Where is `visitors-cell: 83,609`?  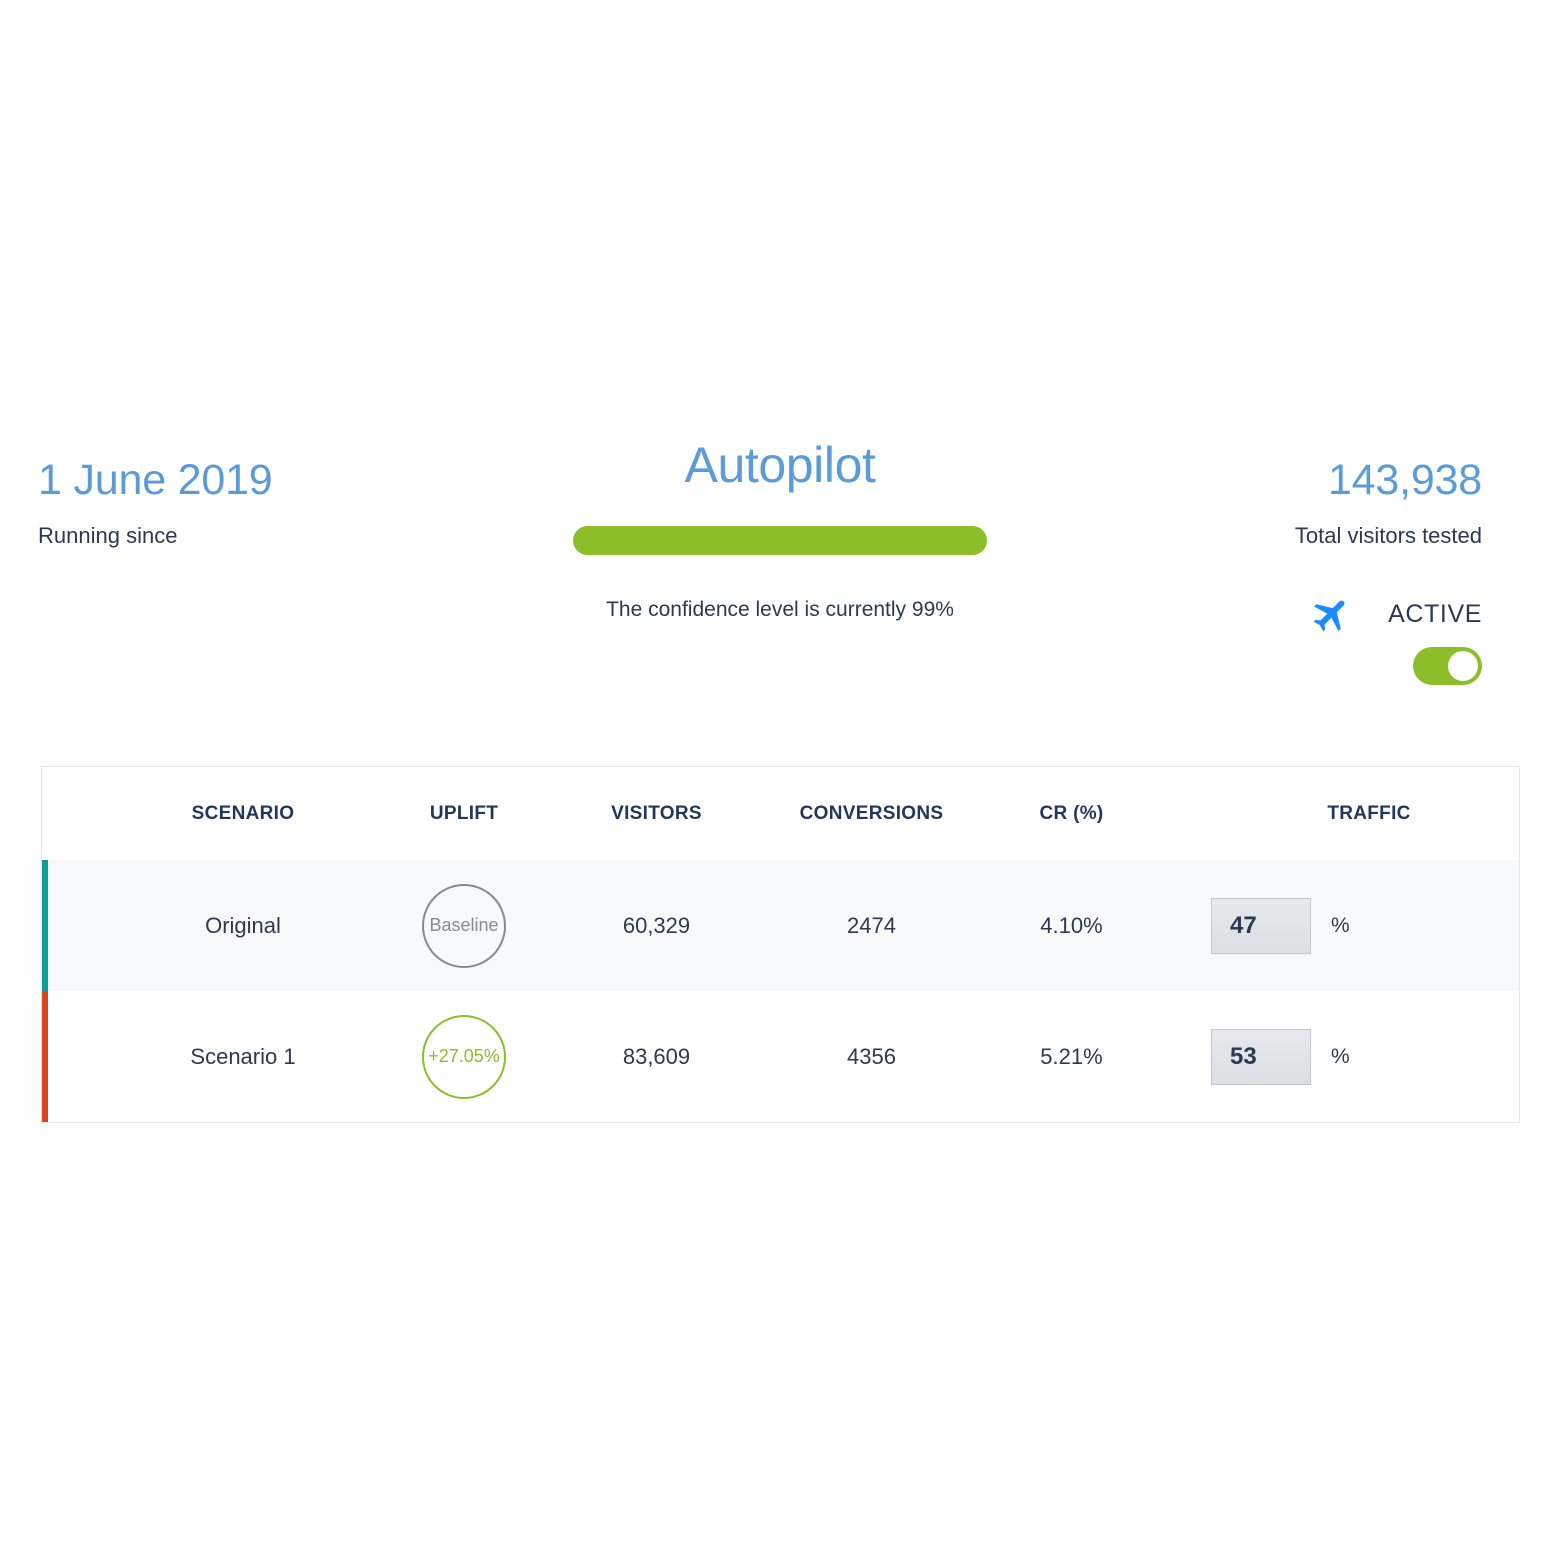 visitors-cell: 83,609 is located at coordinates (656, 1056).